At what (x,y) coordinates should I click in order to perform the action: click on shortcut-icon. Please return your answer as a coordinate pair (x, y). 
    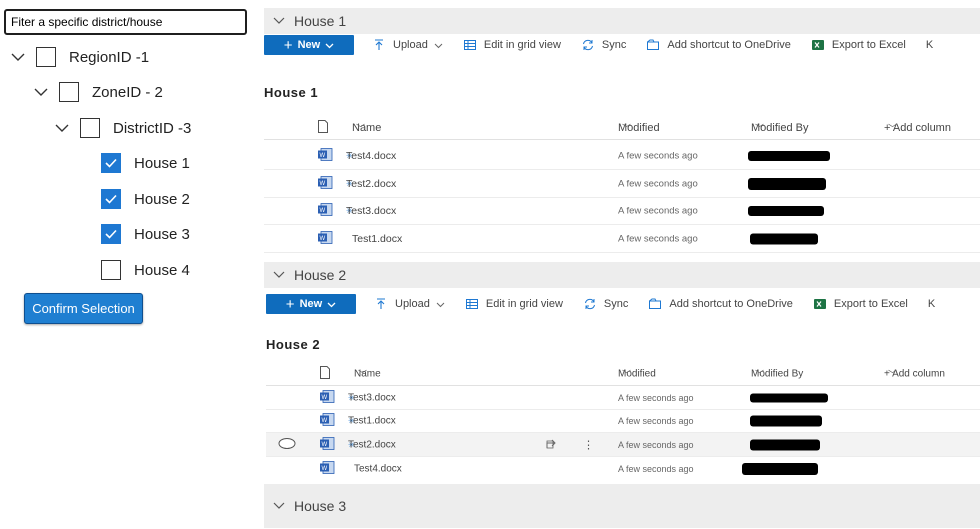
    Looking at the image, I should click on (655, 303).